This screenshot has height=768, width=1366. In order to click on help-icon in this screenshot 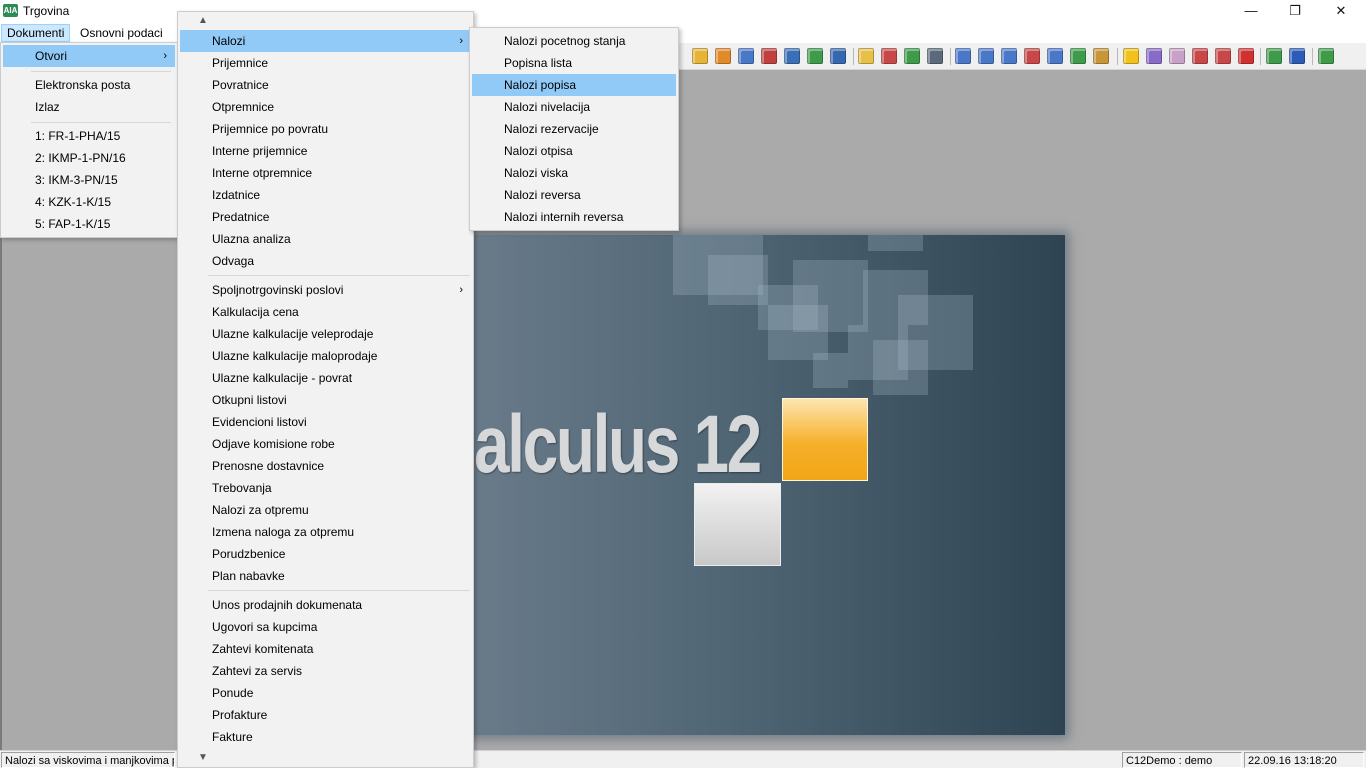, I will do `click(1297, 56)`.